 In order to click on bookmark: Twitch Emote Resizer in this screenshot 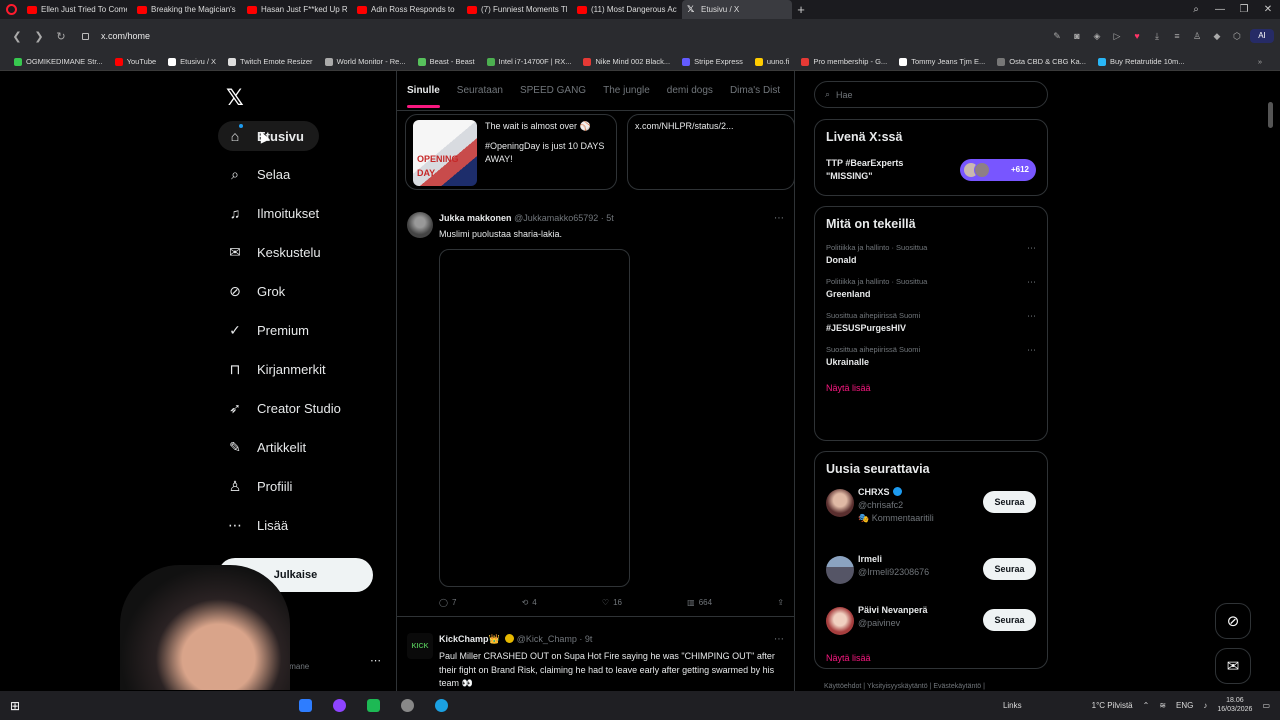, I will do `click(270, 61)`.